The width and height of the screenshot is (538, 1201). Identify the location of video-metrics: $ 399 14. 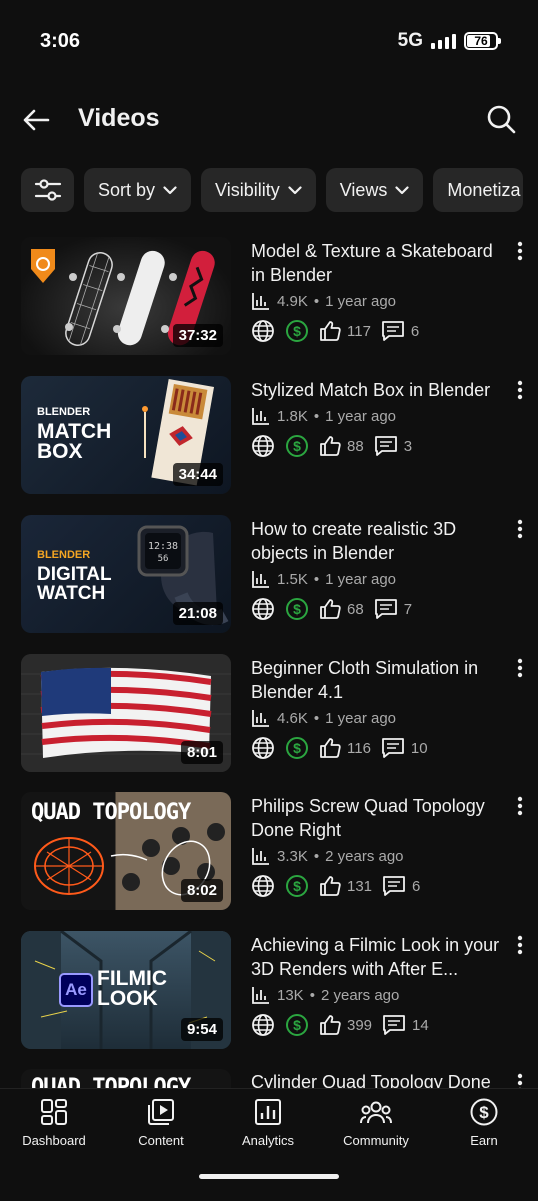
(340, 1025).